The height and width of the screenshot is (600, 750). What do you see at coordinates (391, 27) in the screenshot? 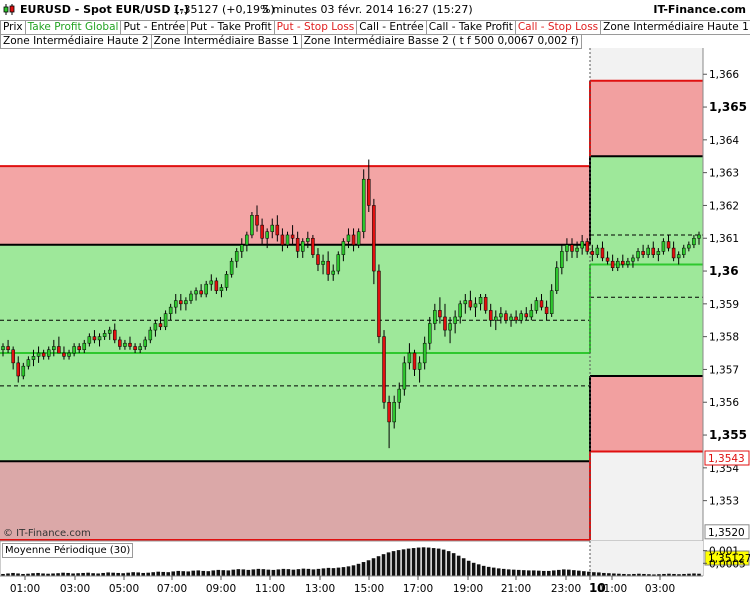
I see `legend-item: Call - Entrée` at bounding box center [391, 27].